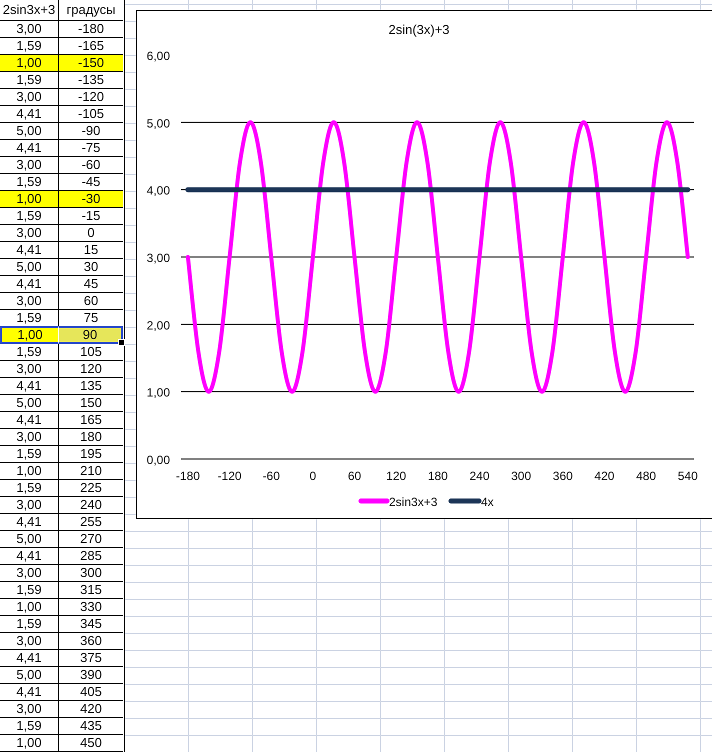 This screenshot has height=752, width=712. Describe the element at coordinates (91, 556) in the screenshot. I see `table-cell: 285` at that location.